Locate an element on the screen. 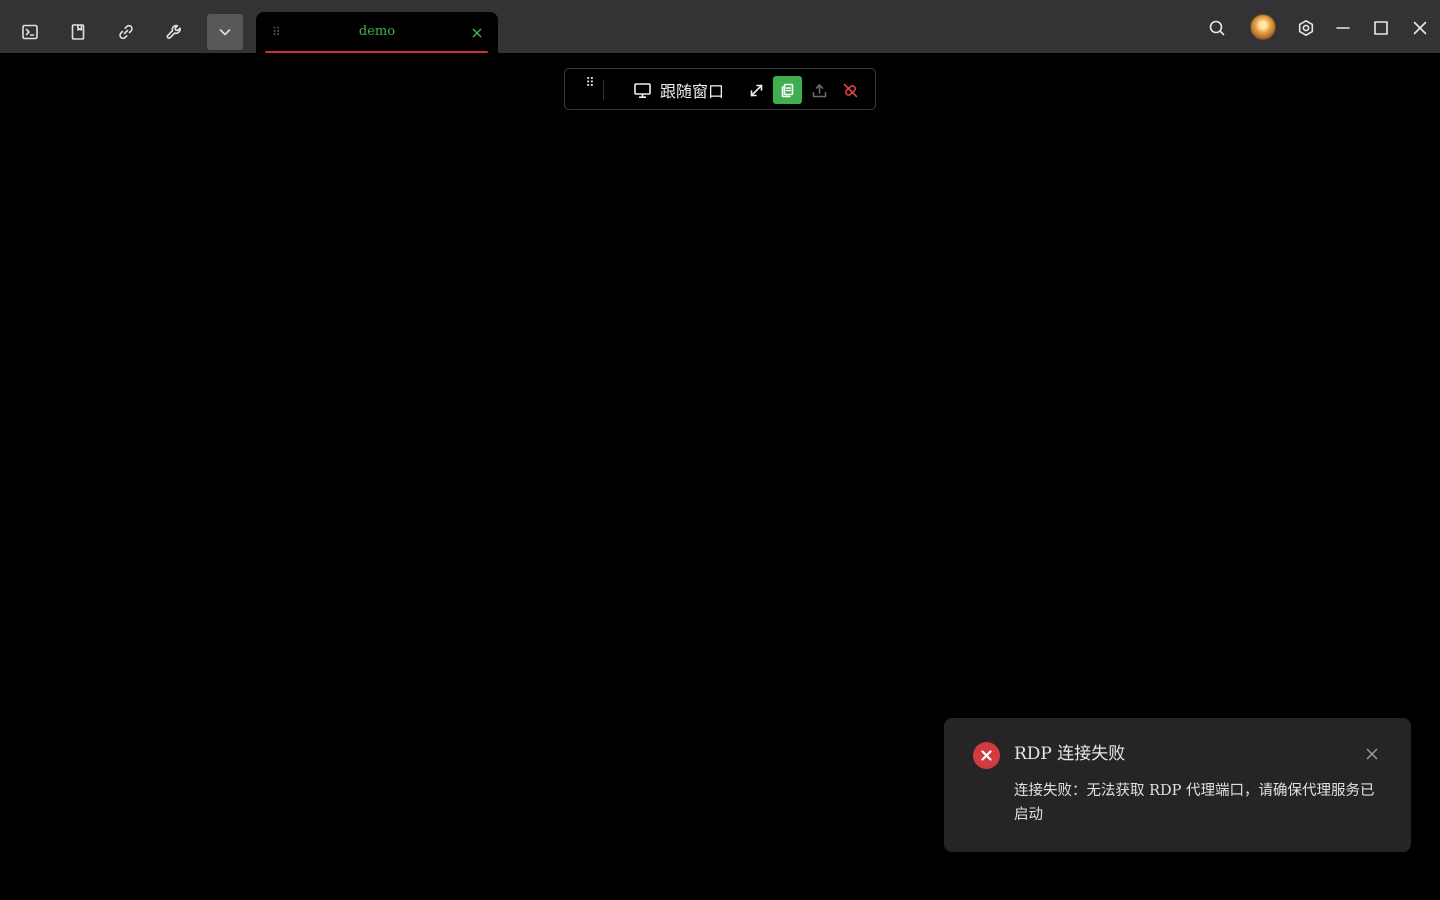 The image size is (1440, 900). terminal-button is located at coordinates (30, 32).